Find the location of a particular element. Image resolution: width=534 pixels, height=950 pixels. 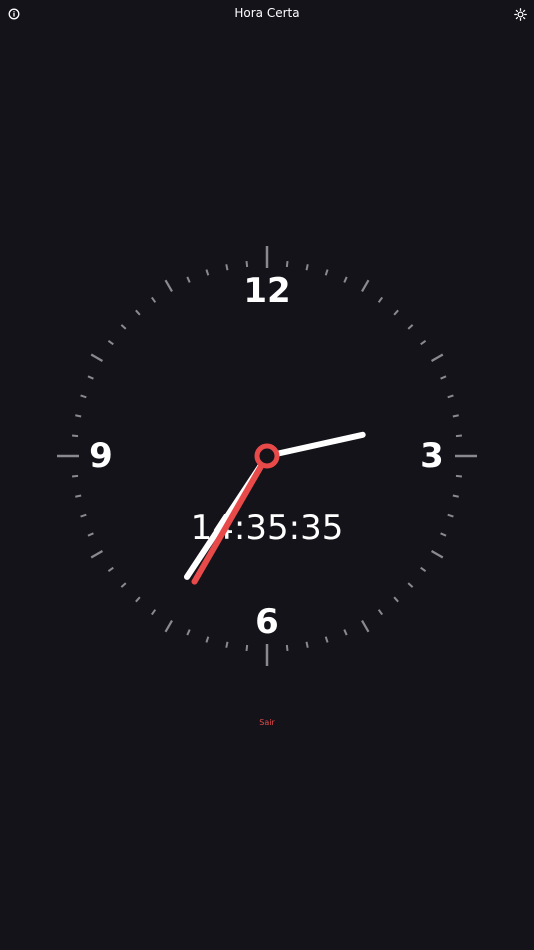

app-title: Hora Certa is located at coordinates (267, 13).